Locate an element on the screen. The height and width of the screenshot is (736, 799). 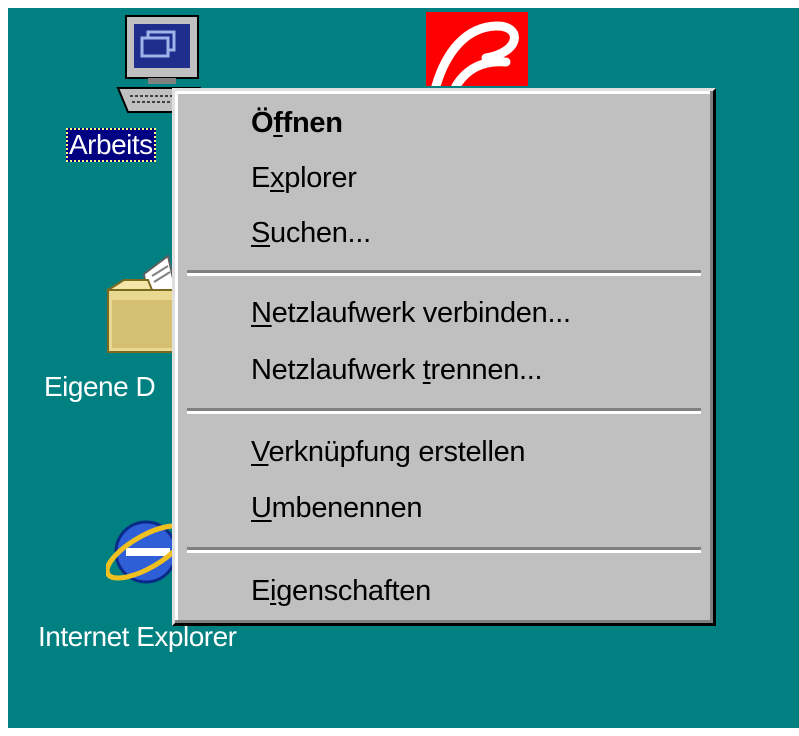
menu-item-create-shortcut: Verknüpfung erstellen is located at coordinates (388, 452).